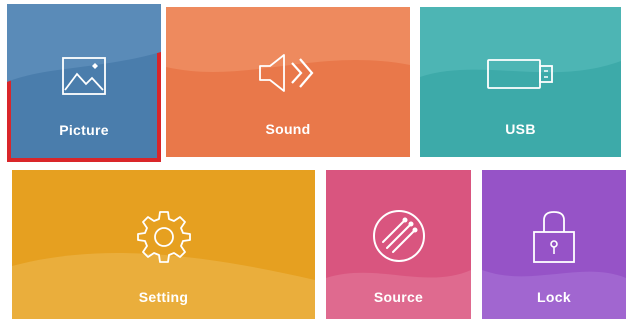 The height and width of the screenshot is (319, 628). What do you see at coordinates (554, 297) in the screenshot?
I see `tile-label: Lock` at bounding box center [554, 297].